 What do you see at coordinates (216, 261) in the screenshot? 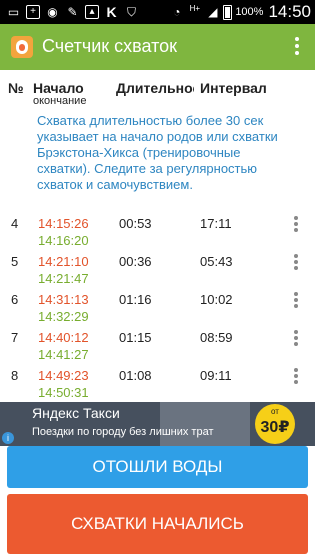
I see `row-interval: 05:43` at bounding box center [216, 261].